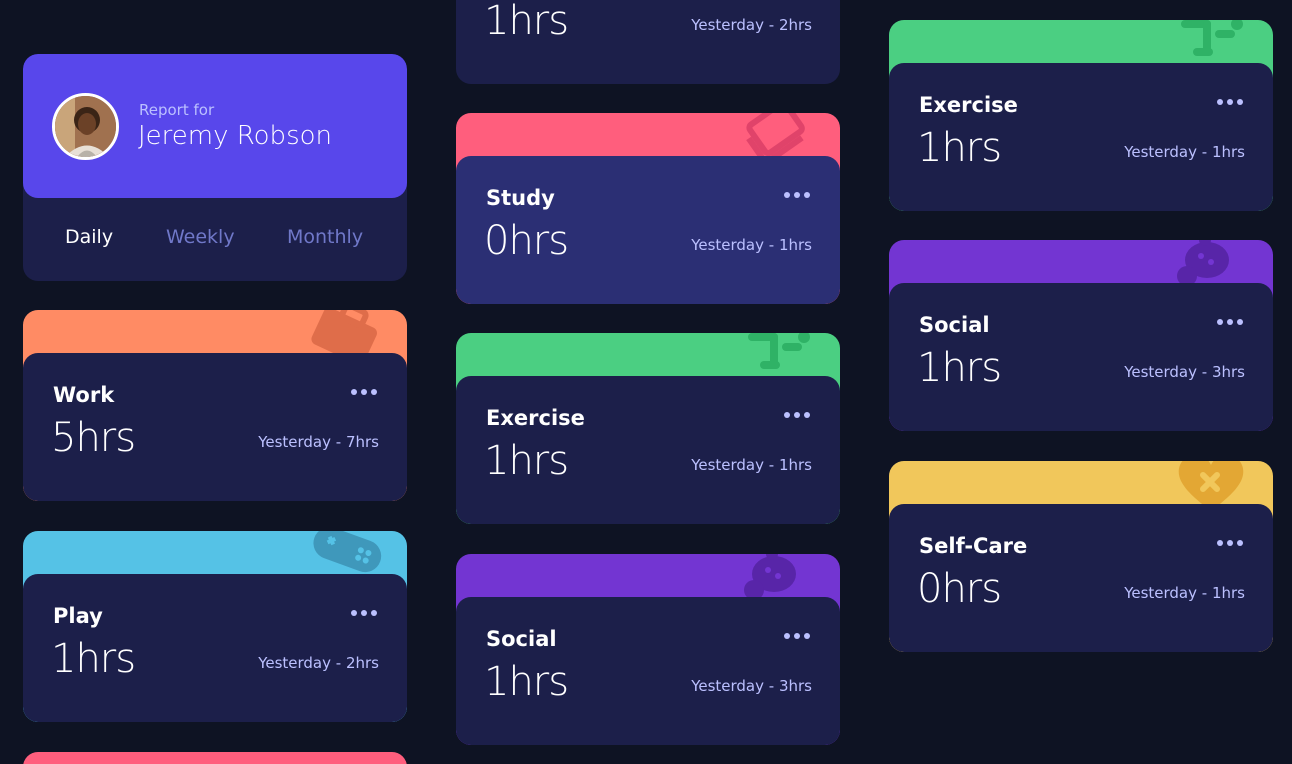  What do you see at coordinates (318, 442) in the screenshot?
I see `work-previous: Yesterday - 7hrs` at bounding box center [318, 442].